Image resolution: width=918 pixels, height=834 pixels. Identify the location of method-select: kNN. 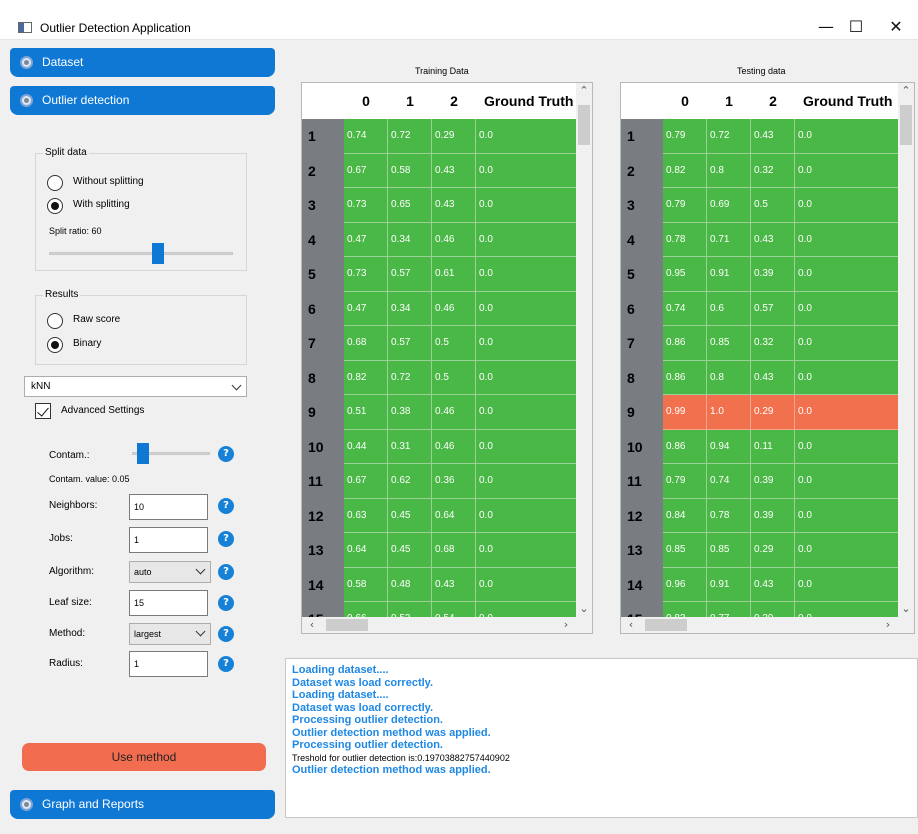
(135, 386).